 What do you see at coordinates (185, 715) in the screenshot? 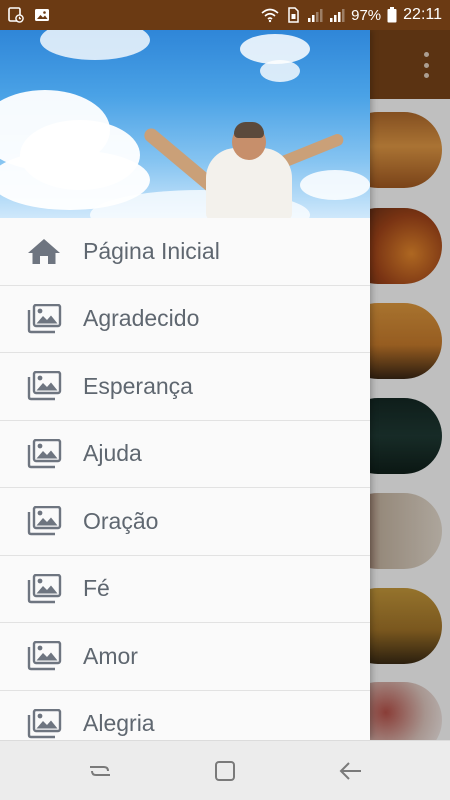
I see `menu-item-alegria: Alegria` at bounding box center [185, 715].